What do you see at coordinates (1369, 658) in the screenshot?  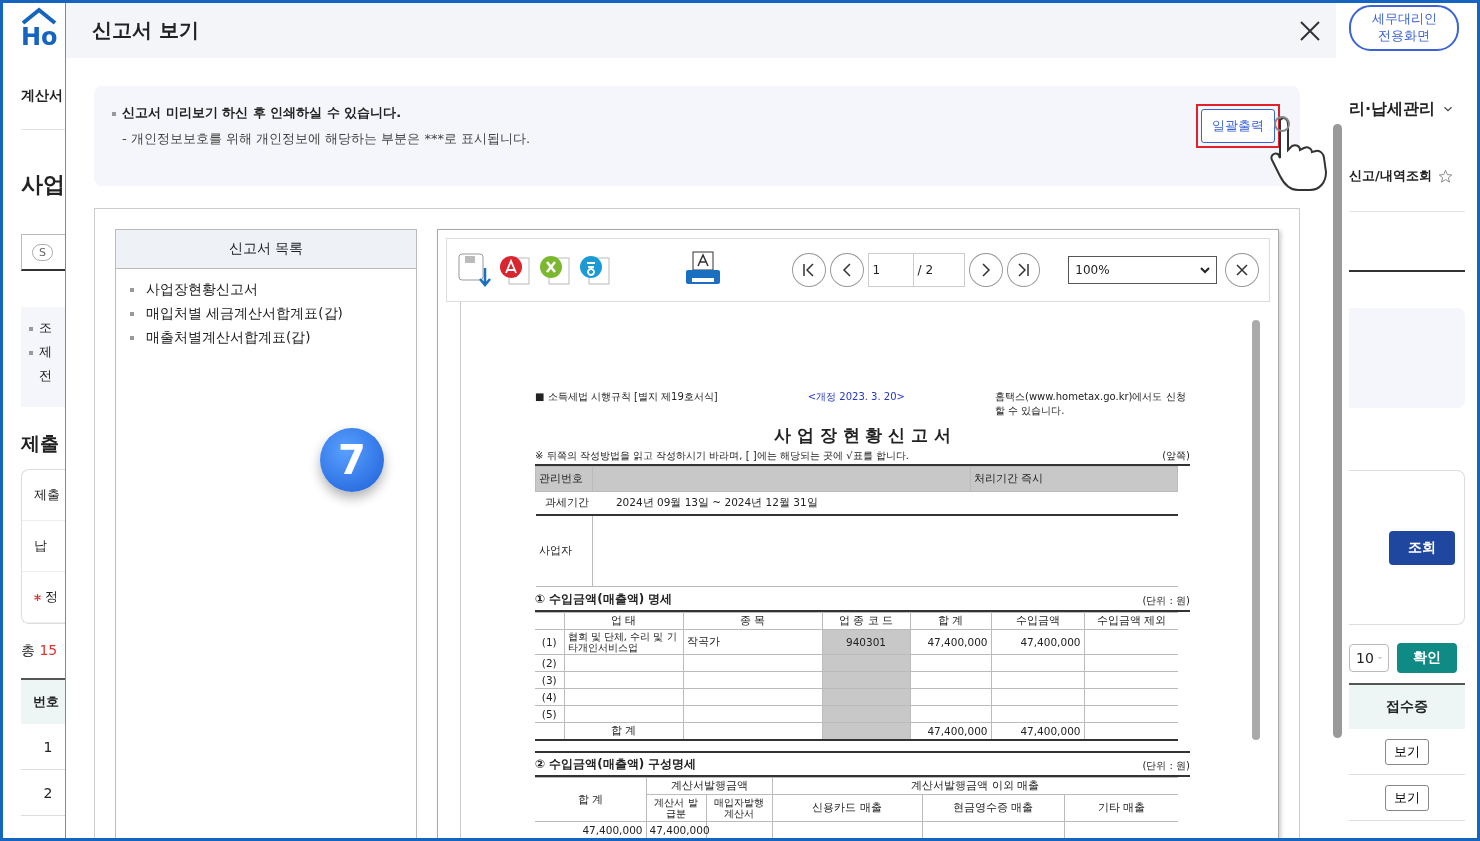 I see `page-size-select: 10` at bounding box center [1369, 658].